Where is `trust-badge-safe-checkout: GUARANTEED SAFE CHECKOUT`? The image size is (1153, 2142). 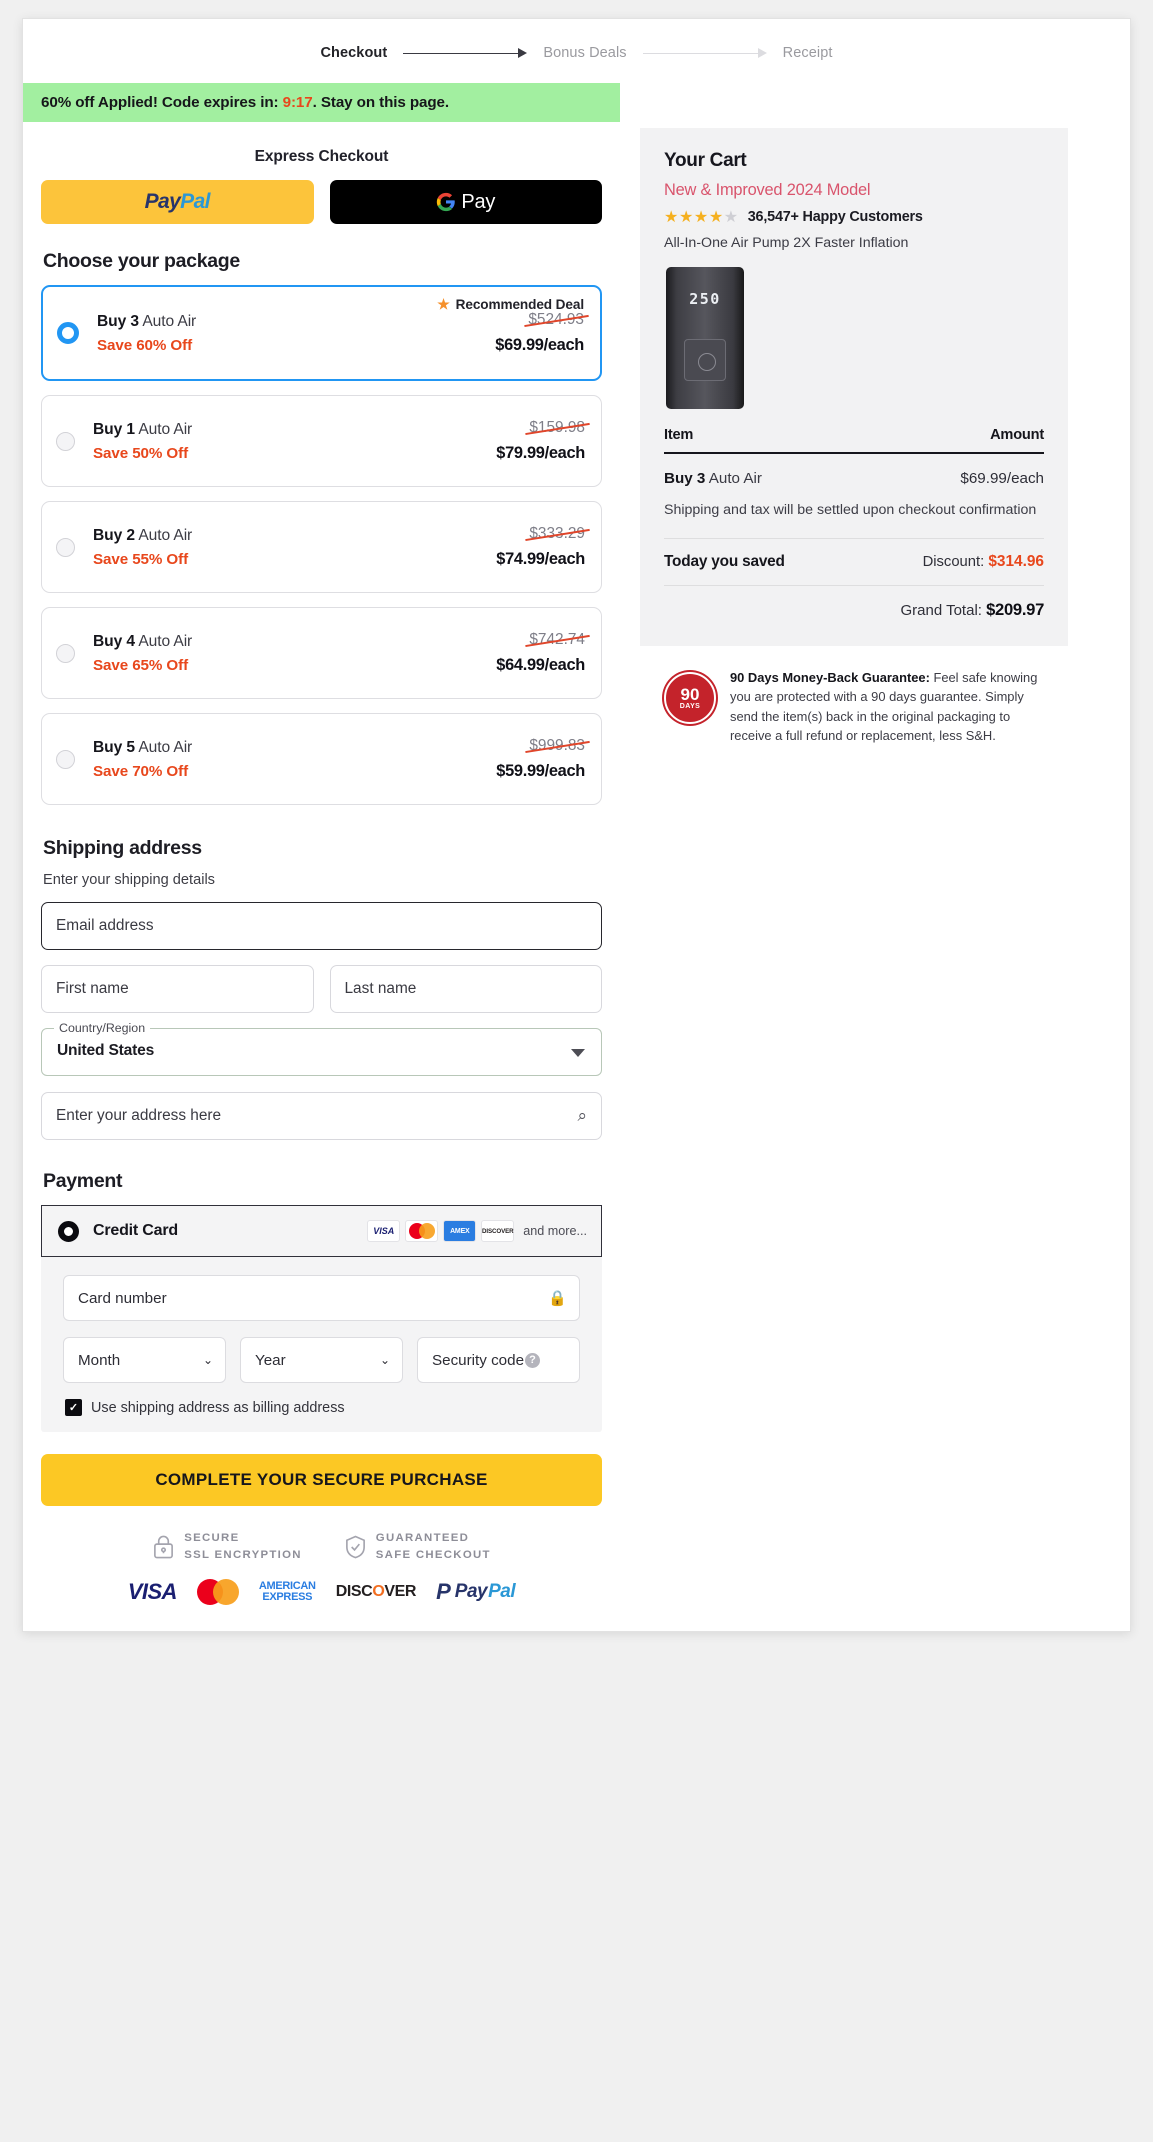 trust-badge-safe-checkout: GUARANTEED SAFE CHECKOUT is located at coordinates (417, 1546).